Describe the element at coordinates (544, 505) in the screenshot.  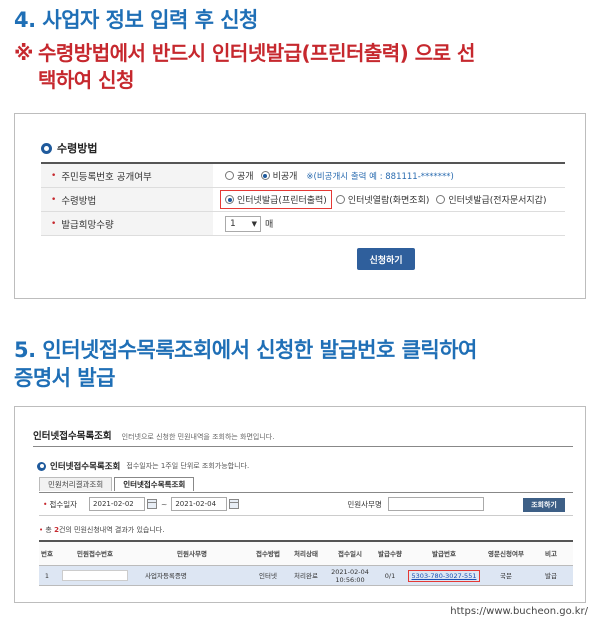
I see `search-button: 조회하기` at that location.